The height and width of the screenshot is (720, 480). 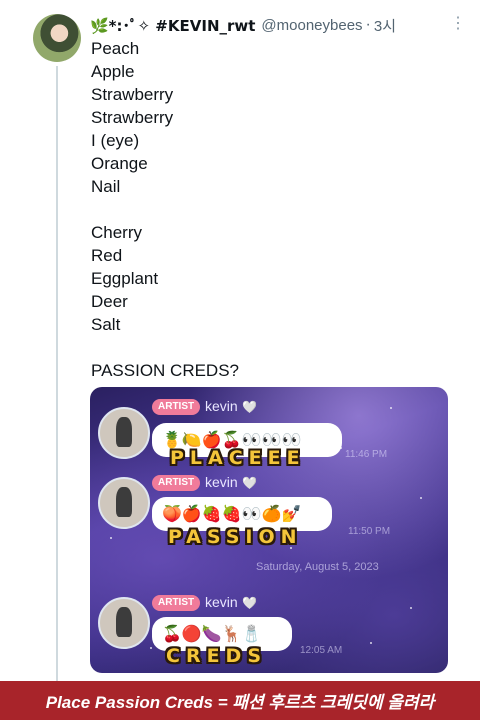 I want to click on date-divider: Saturday, August 5, 2023, so click(x=317, y=567).